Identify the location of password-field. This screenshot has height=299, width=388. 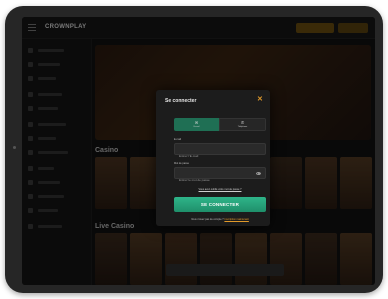
(220, 180).